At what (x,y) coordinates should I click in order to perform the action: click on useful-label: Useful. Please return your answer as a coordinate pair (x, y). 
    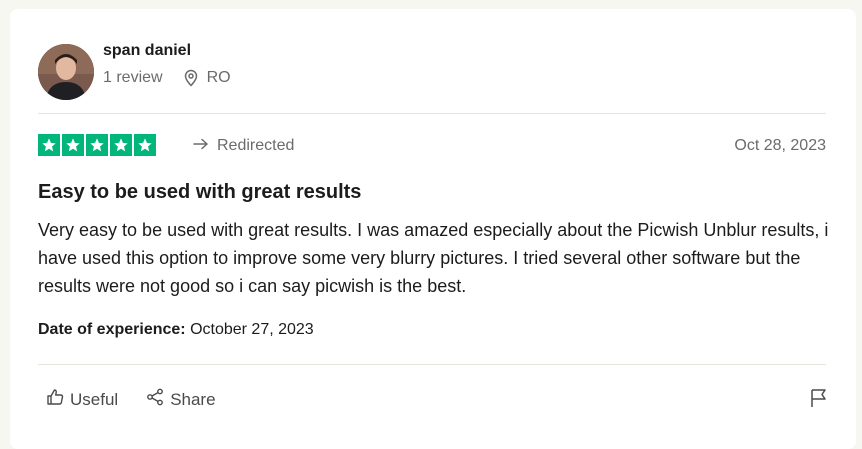
    Looking at the image, I should click on (94, 399).